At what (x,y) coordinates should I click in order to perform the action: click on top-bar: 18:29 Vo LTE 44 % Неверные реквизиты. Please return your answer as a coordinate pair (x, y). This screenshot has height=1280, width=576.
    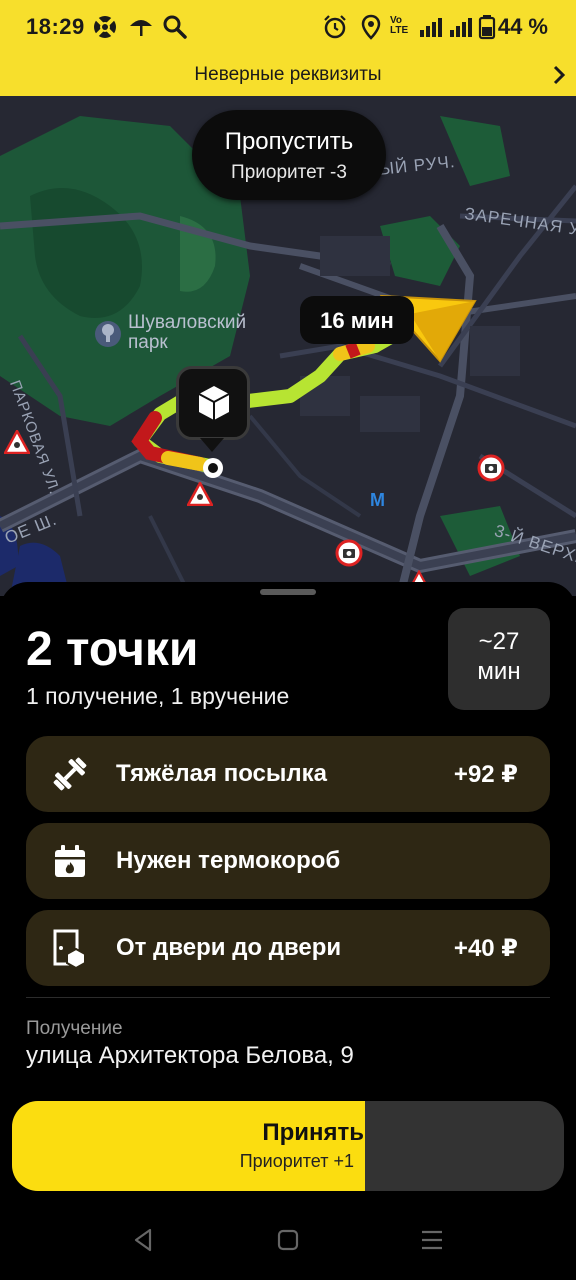
    Looking at the image, I should click on (288, 48).